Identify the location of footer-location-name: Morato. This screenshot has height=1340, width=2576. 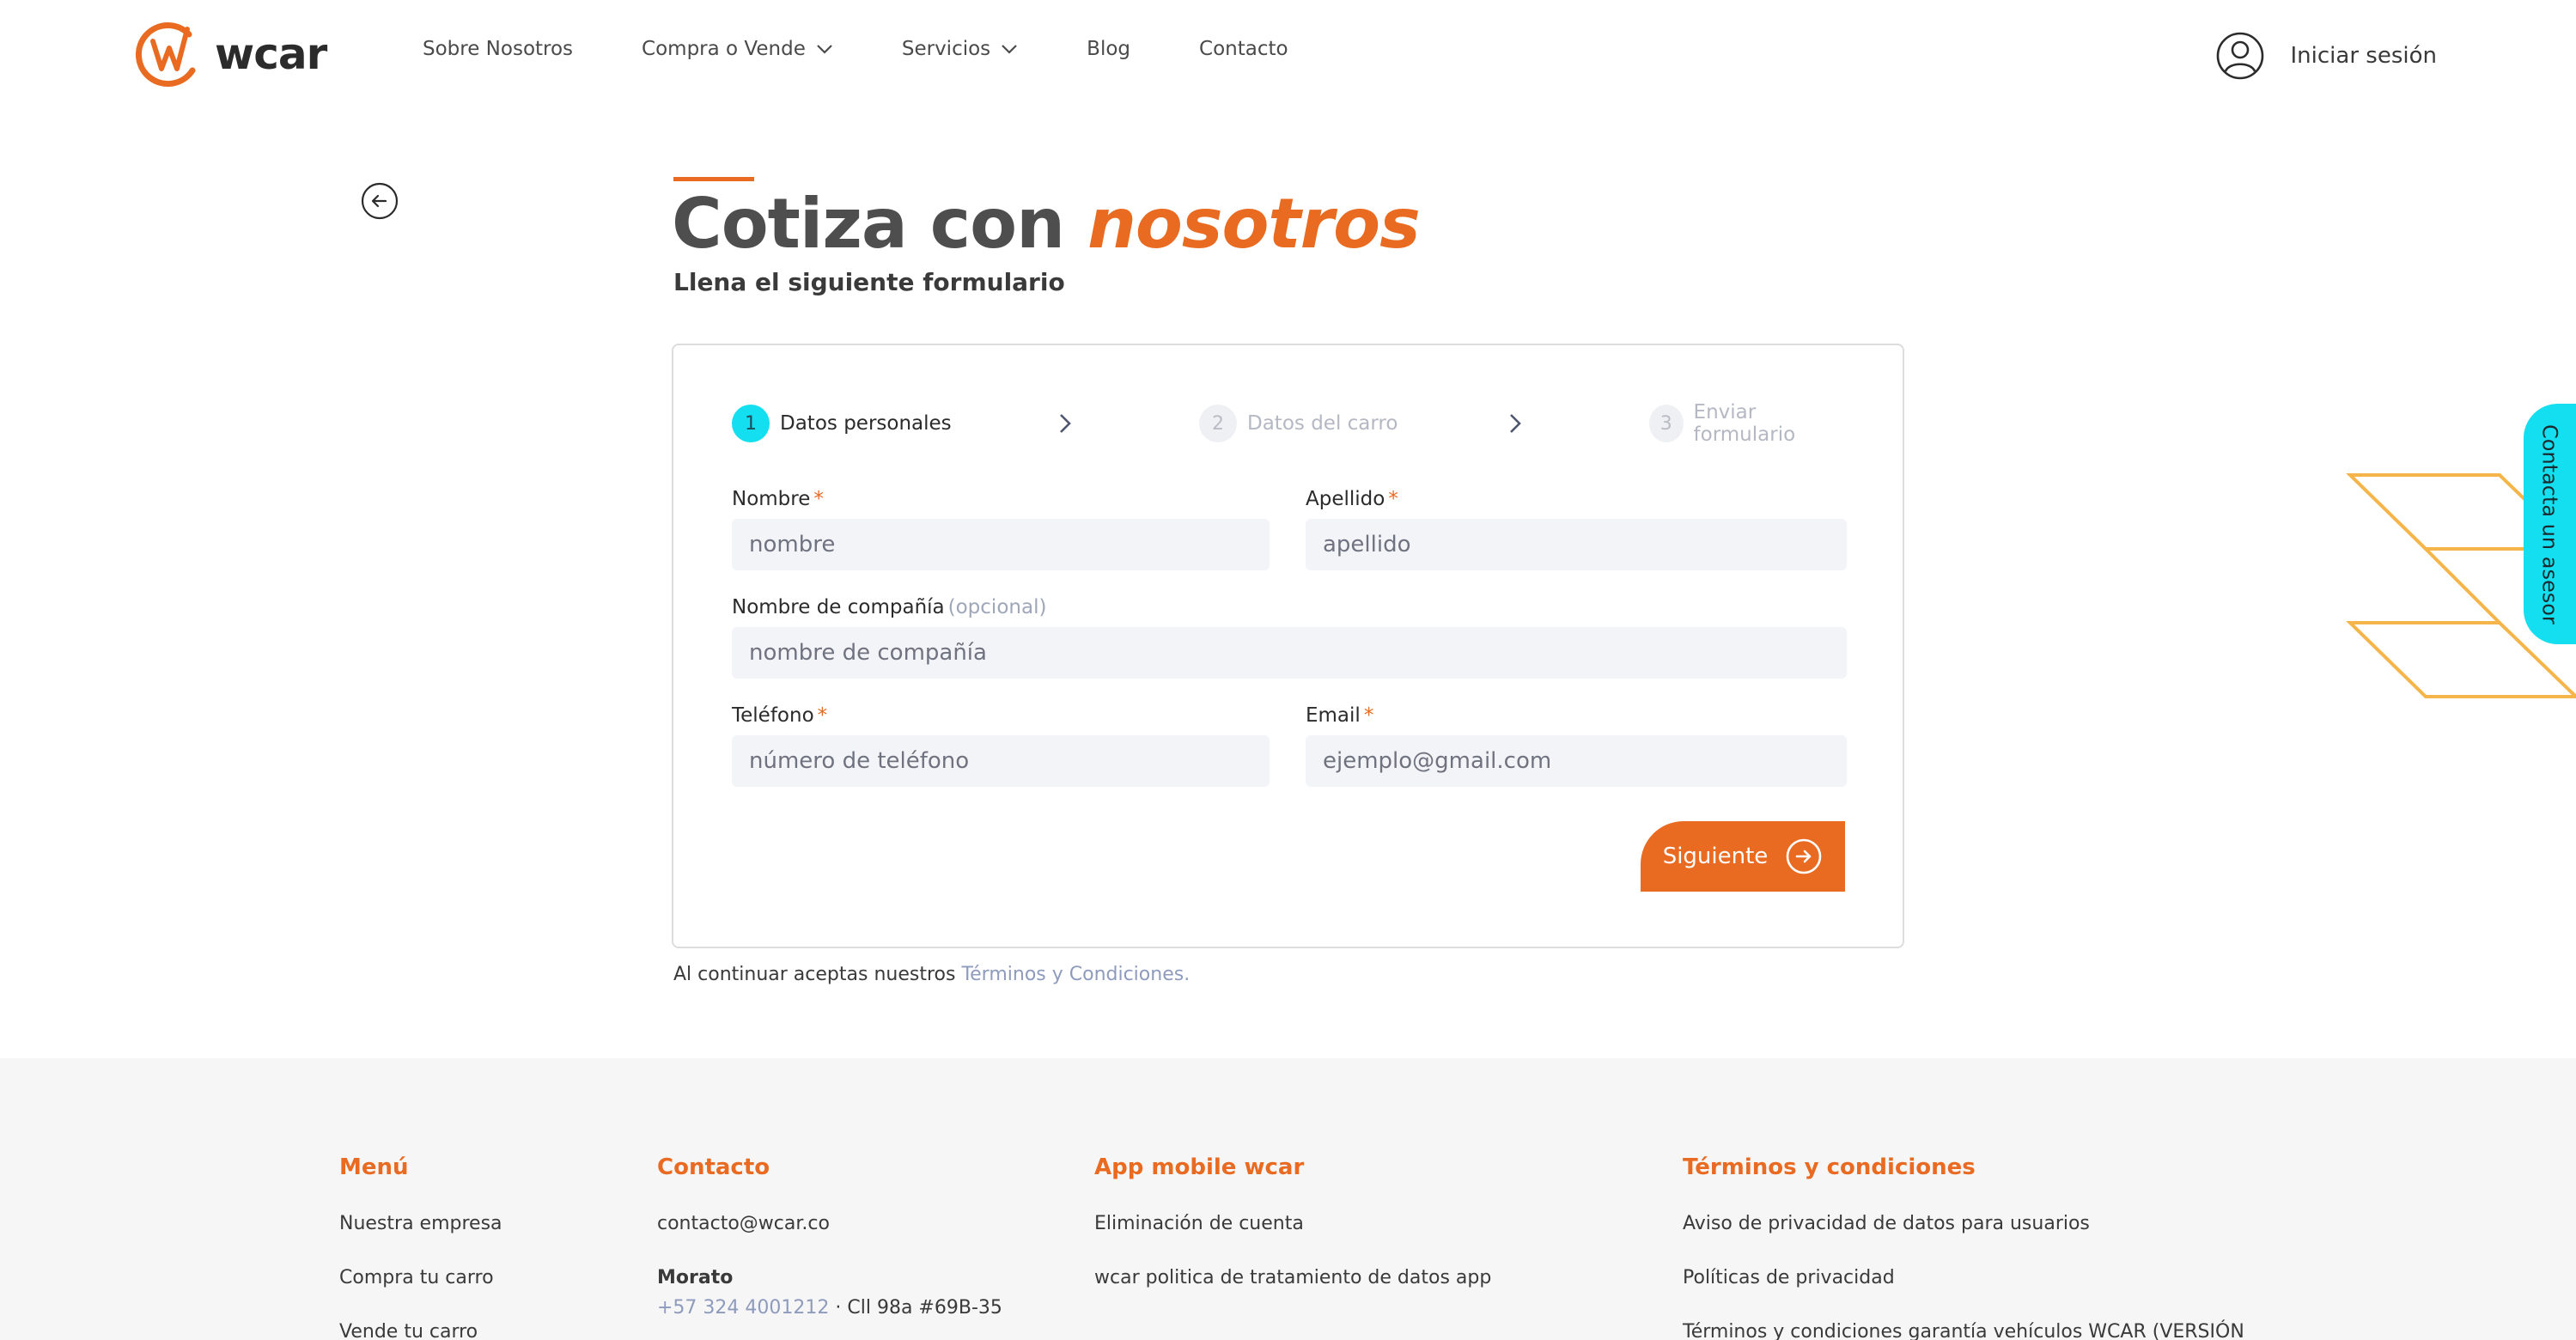
(695, 1277).